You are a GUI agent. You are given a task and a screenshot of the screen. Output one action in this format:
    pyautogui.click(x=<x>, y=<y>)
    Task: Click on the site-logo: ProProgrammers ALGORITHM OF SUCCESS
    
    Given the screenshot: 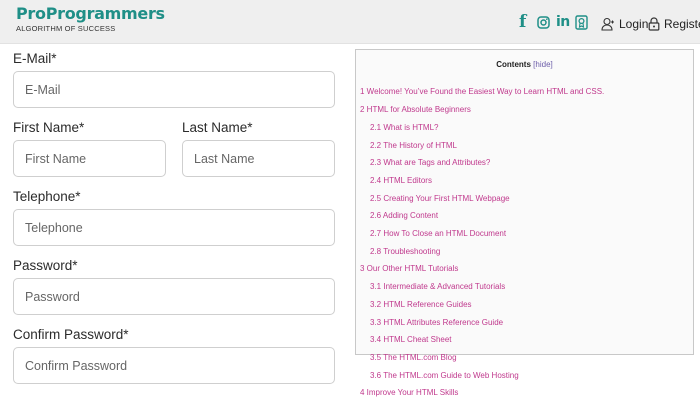 What is the action you would take?
    pyautogui.click(x=90, y=19)
    